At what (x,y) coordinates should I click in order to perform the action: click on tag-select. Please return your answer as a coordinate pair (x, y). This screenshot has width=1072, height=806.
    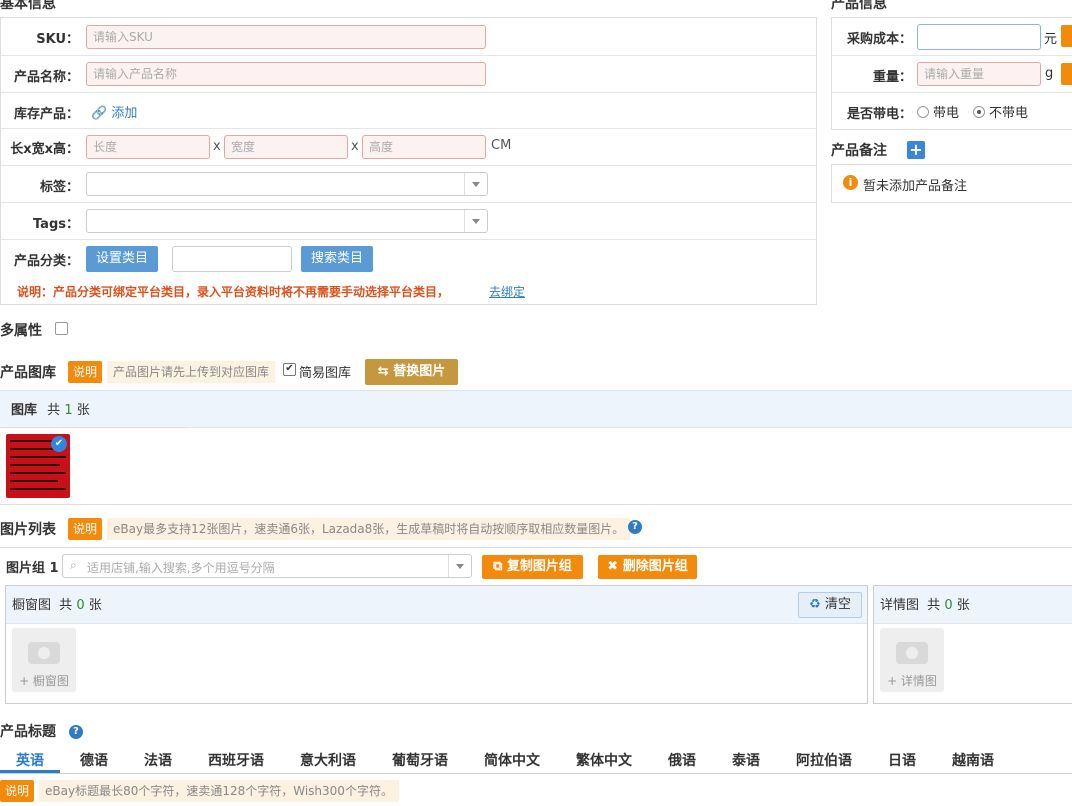
    Looking at the image, I should click on (287, 184).